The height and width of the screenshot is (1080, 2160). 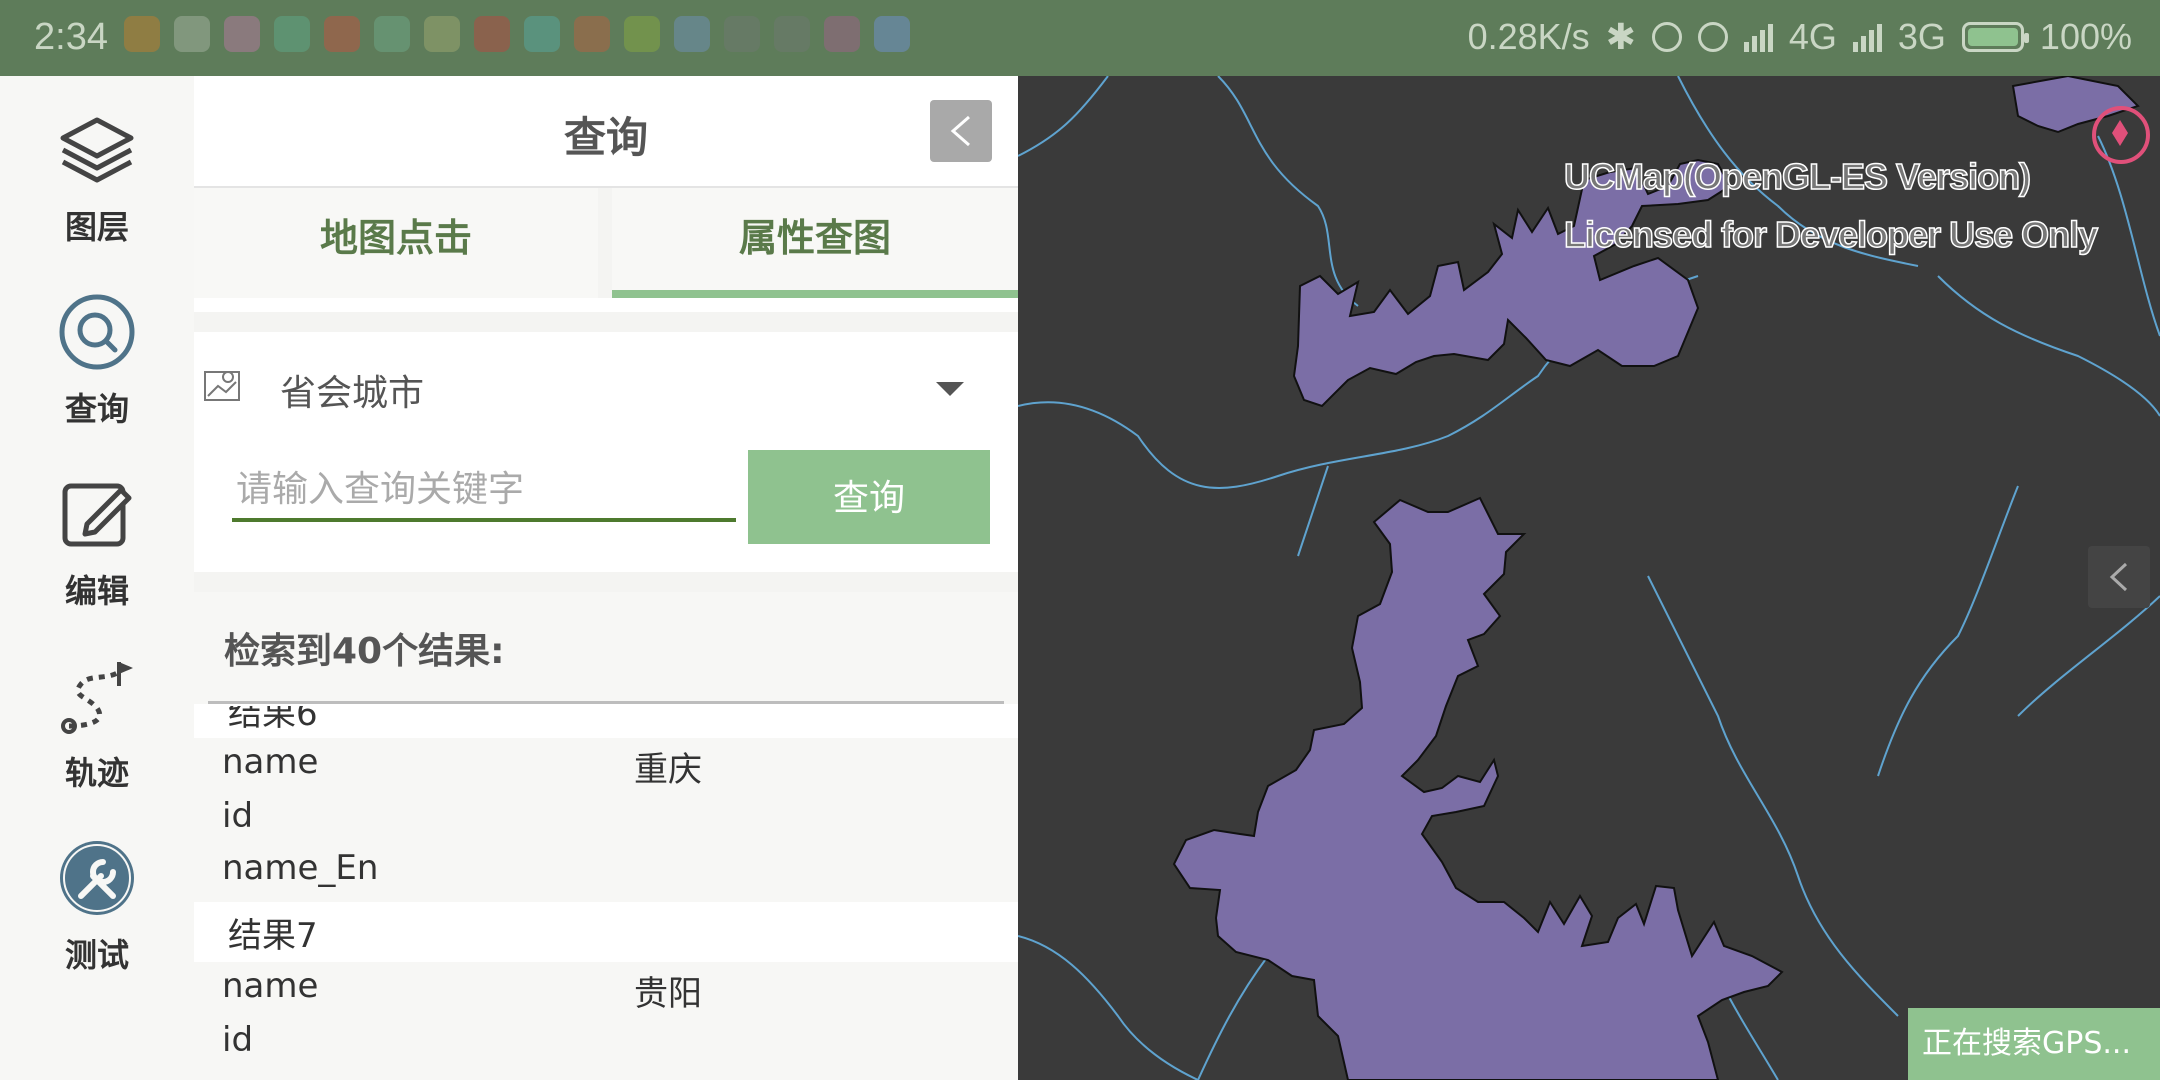 I want to click on panel-title: 查询, so click(x=605, y=137).